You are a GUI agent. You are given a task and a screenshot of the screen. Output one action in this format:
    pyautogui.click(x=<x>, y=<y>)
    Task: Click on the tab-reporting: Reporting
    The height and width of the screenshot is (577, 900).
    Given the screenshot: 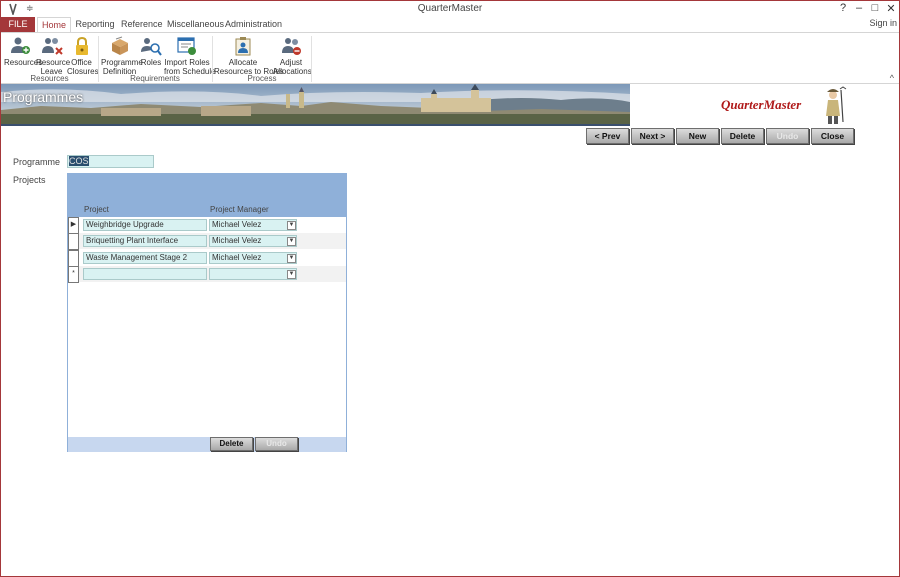 What is the action you would take?
    pyautogui.click(x=95, y=24)
    